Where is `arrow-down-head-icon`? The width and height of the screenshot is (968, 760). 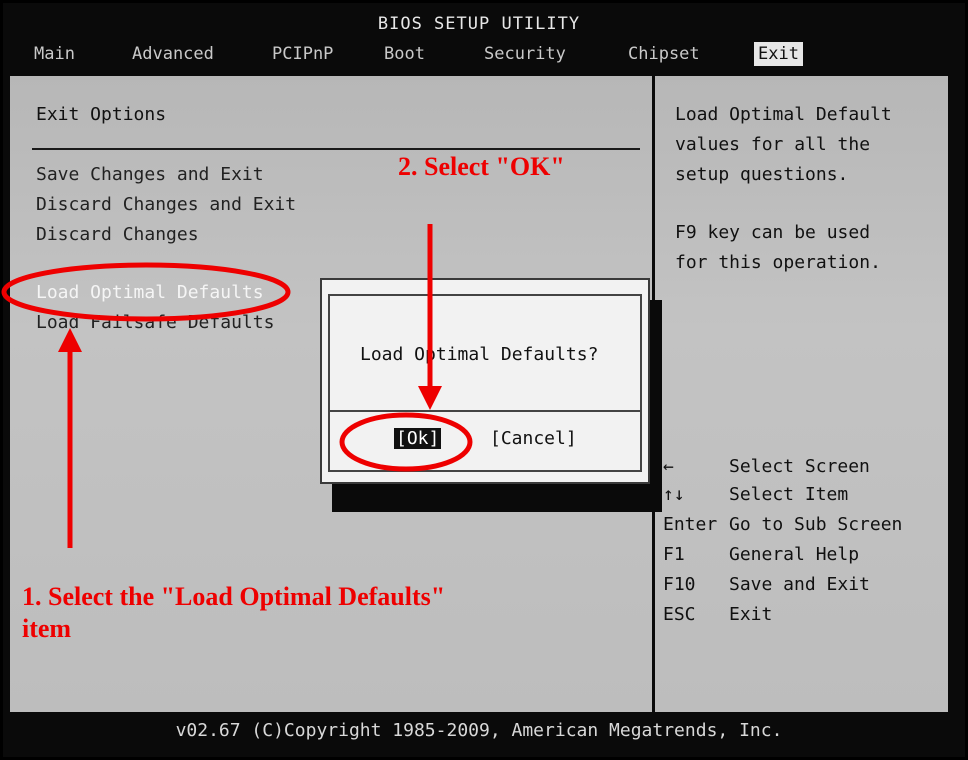 arrow-down-head-icon is located at coordinates (430, 398).